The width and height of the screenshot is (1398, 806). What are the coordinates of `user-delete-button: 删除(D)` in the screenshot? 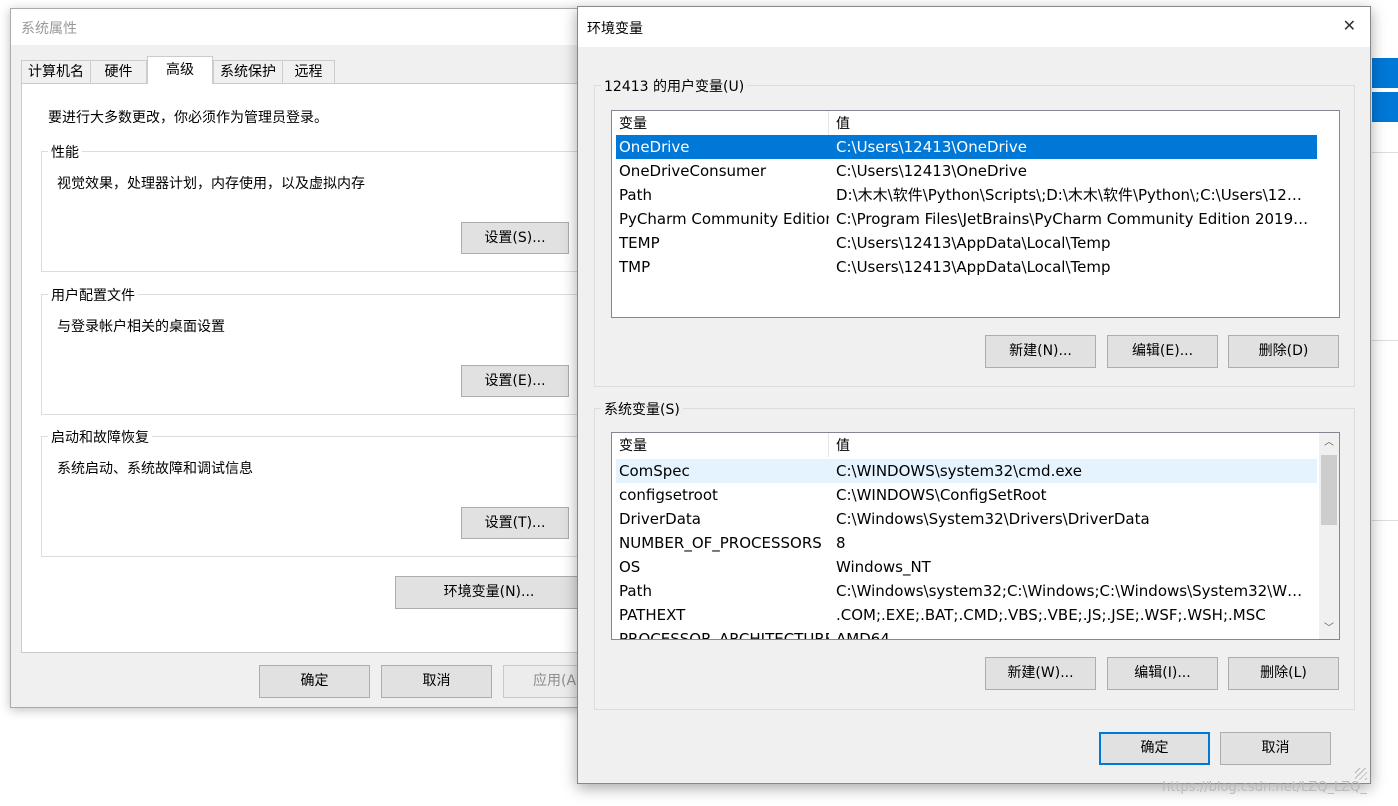 It's located at (1283, 351).